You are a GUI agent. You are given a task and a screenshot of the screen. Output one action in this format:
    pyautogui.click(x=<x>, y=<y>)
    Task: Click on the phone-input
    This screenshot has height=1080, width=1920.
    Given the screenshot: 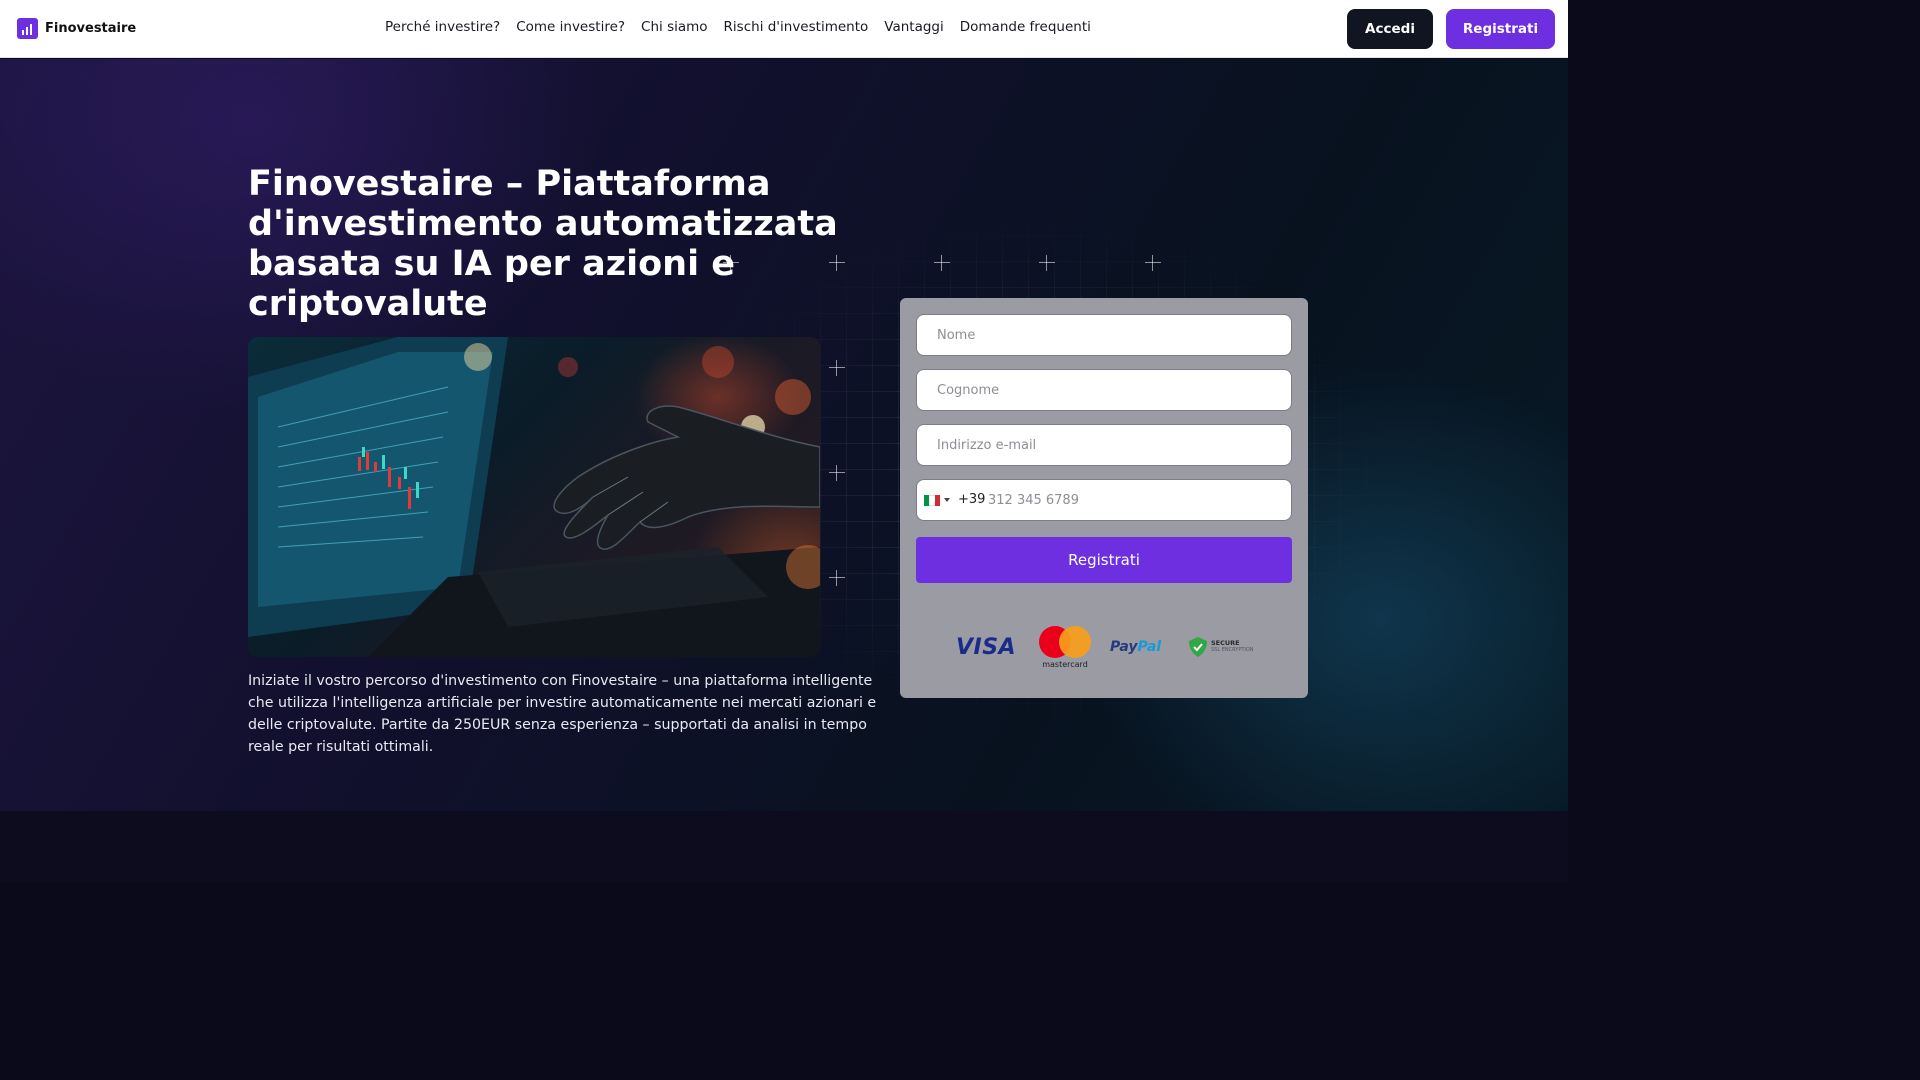 What is the action you would take?
    pyautogui.click(x=1104, y=500)
    